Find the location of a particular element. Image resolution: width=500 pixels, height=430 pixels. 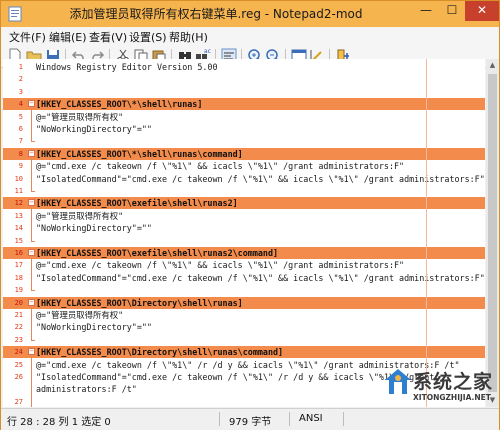

line-number: 18 is located at coordinates (18, 277).